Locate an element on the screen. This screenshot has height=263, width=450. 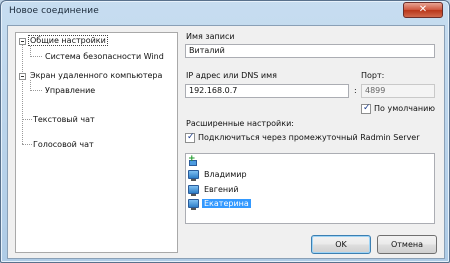
proxy-chain-list: + Владимир Евгений Екатерина is located at coordinates (310, 188).